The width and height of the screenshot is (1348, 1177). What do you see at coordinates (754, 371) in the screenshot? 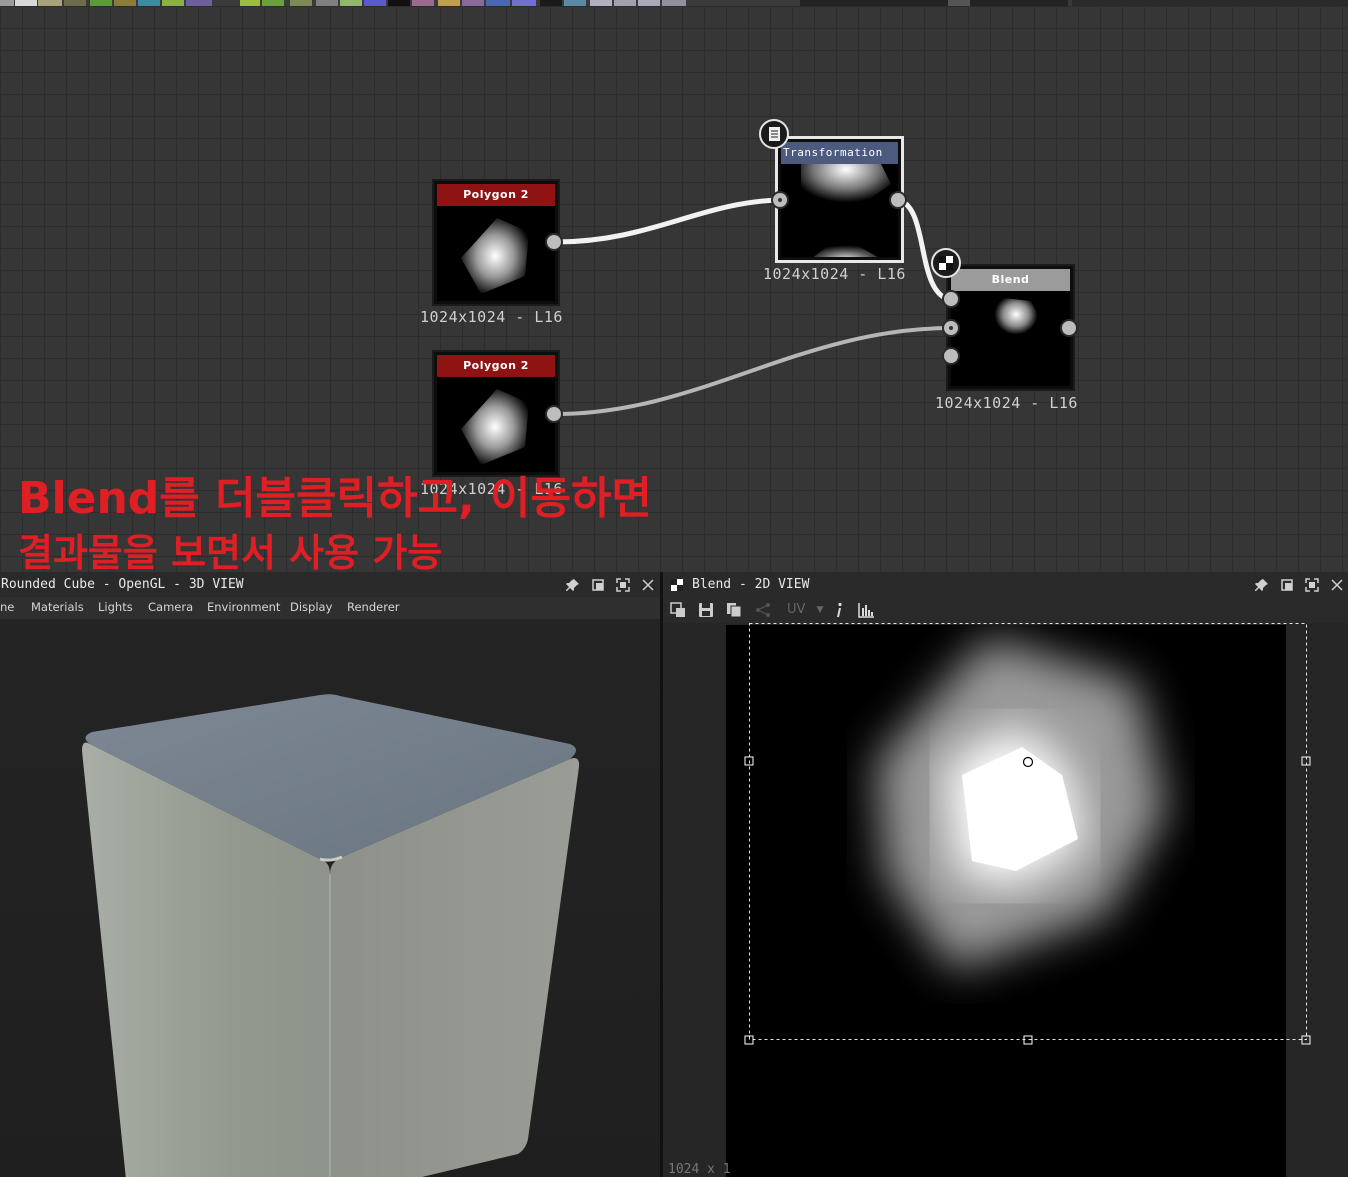
I see `connection-polygon-to-blend` at bounding box center [754, 371].